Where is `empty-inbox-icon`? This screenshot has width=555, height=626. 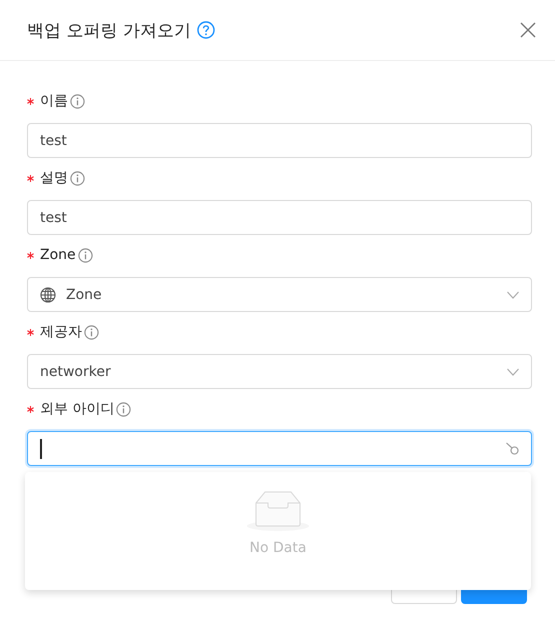
empty-inbox-icon is located at coordinates (278, 511).